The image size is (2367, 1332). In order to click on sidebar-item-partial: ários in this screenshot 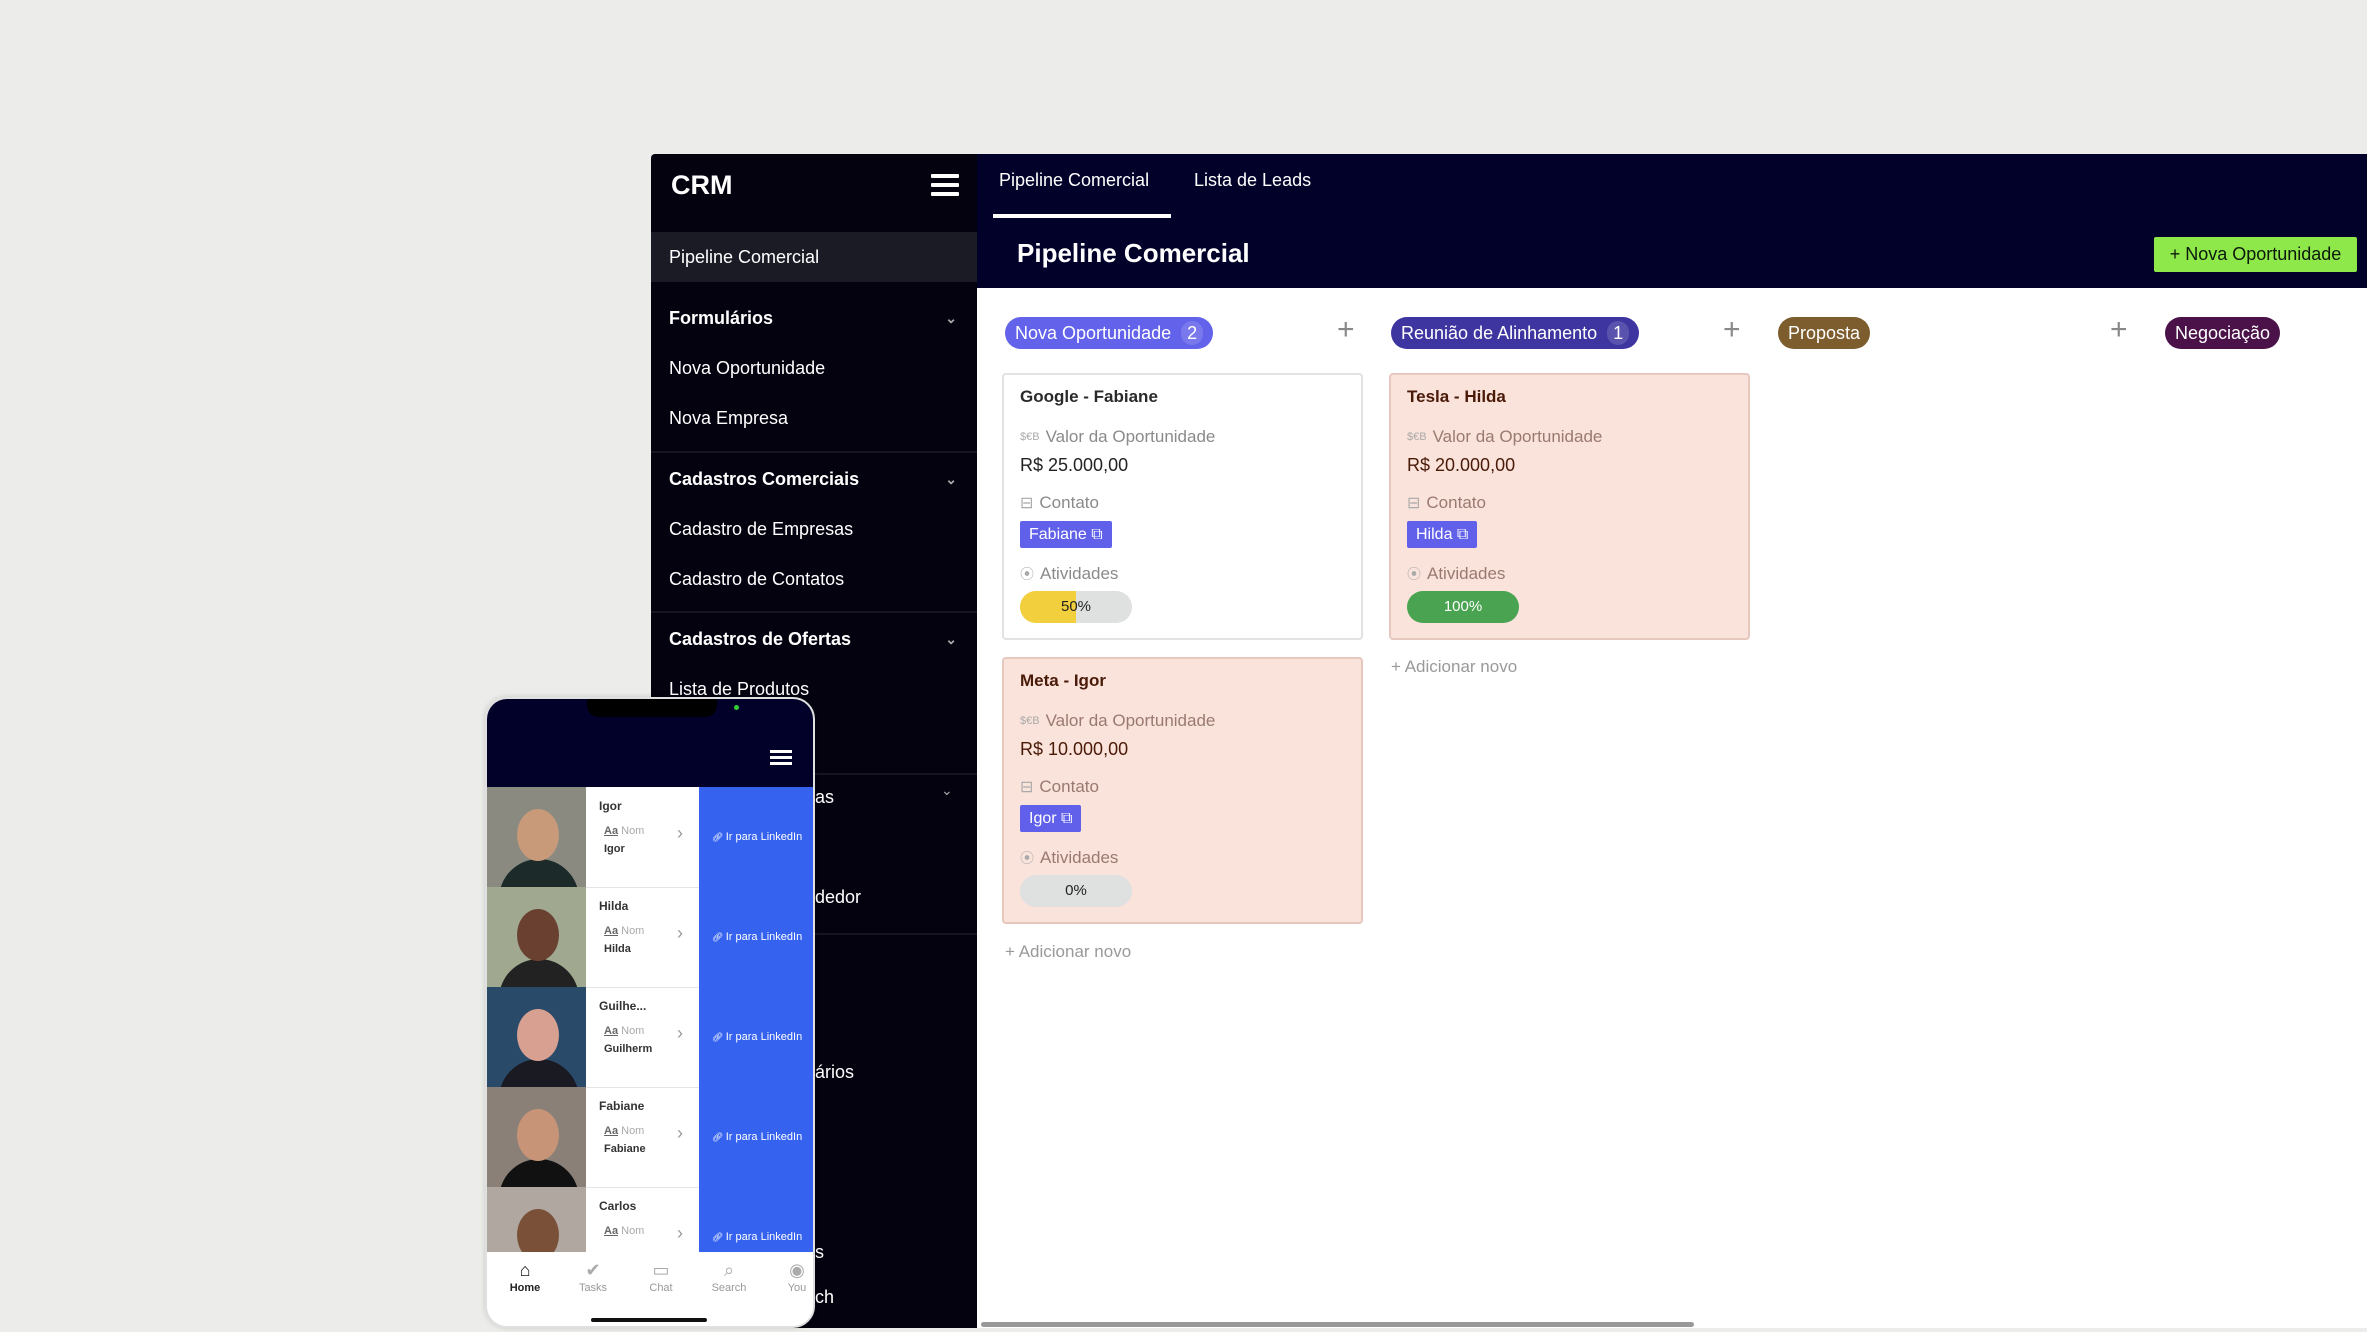, I will do `click(834, 1072)`.